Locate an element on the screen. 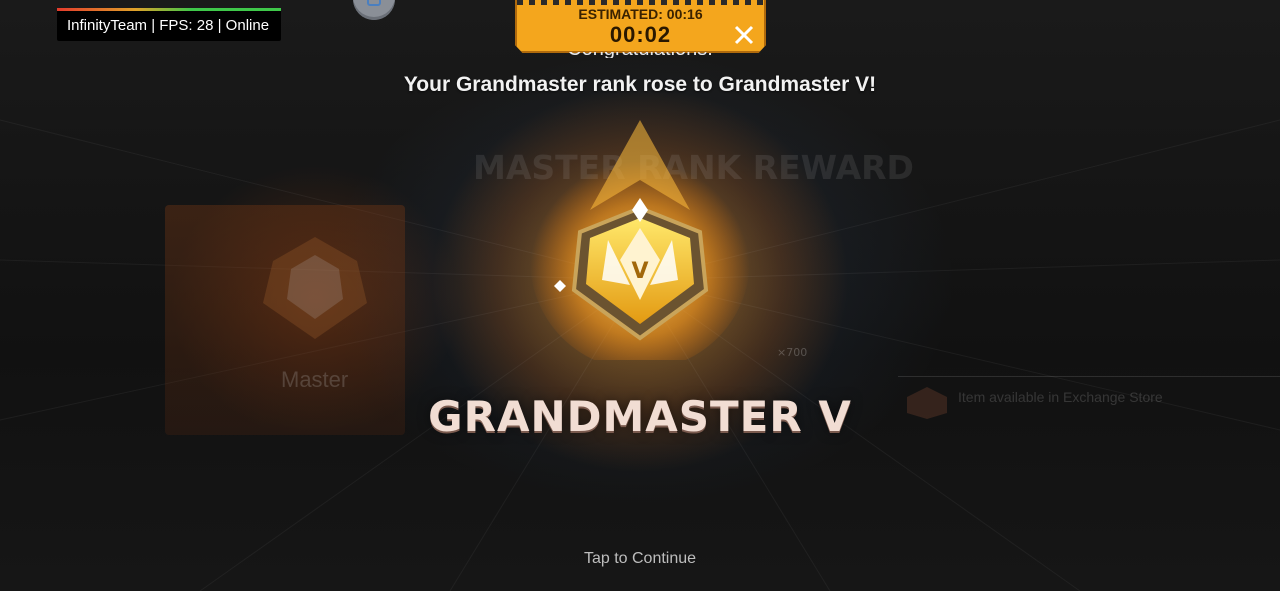 The image size is (1280, 591). divider is located at coordinates (1089, 376).